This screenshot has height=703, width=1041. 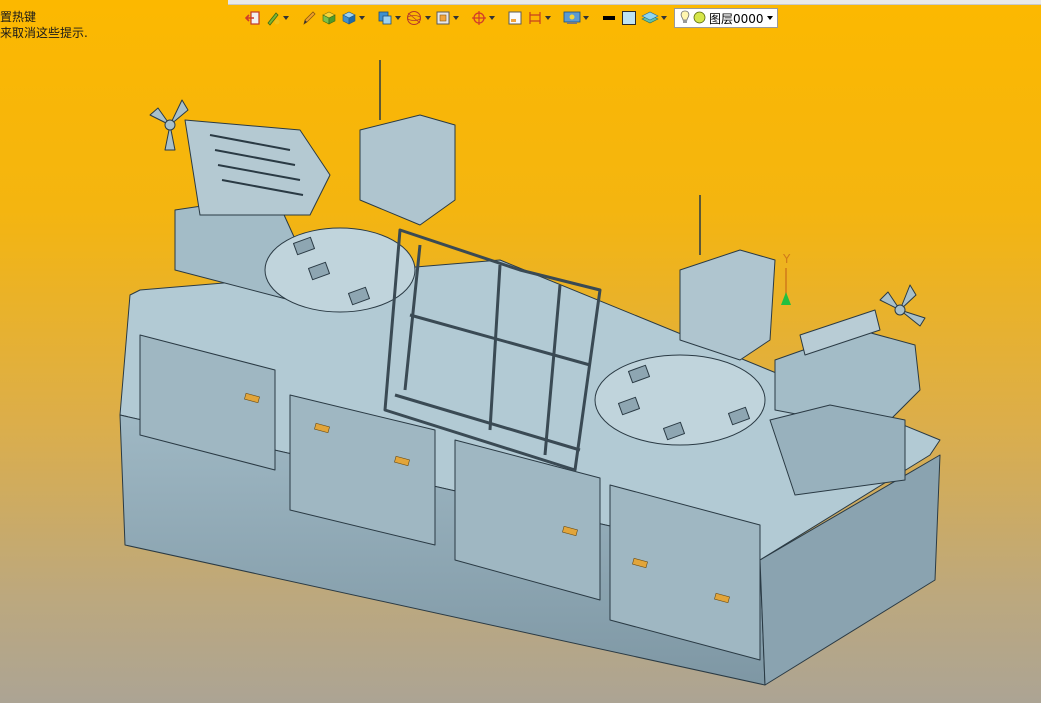 I want to click on left-tower, so click(x=407, y=170).